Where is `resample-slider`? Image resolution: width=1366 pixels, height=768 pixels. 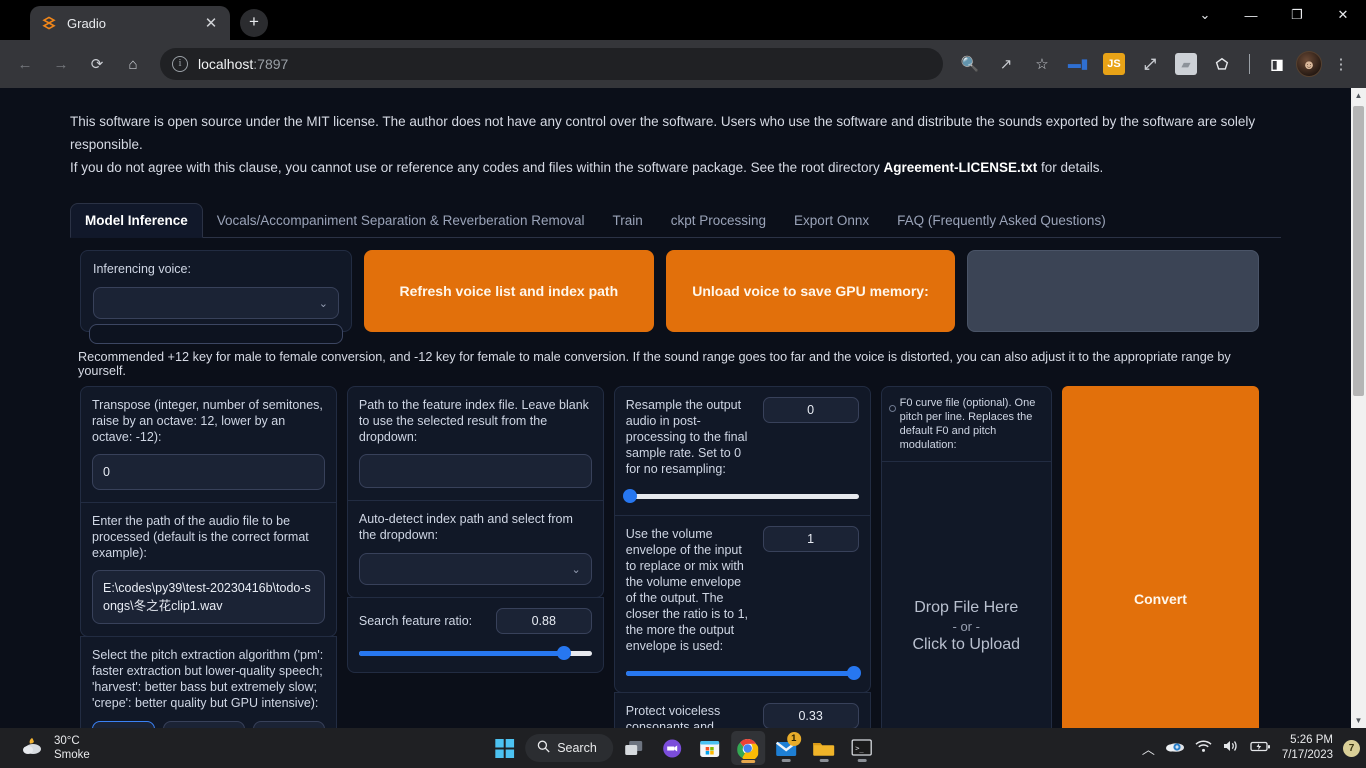
resample-slider is located at coordinates (741, 496).